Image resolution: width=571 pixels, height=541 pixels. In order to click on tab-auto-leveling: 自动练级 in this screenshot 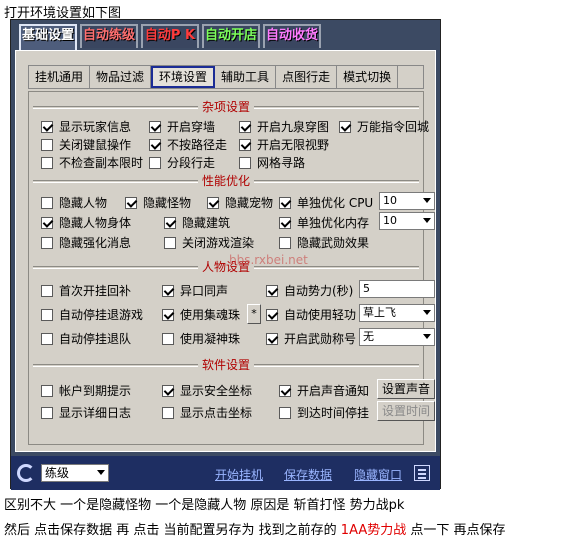, I will do `click(109, 36)`.